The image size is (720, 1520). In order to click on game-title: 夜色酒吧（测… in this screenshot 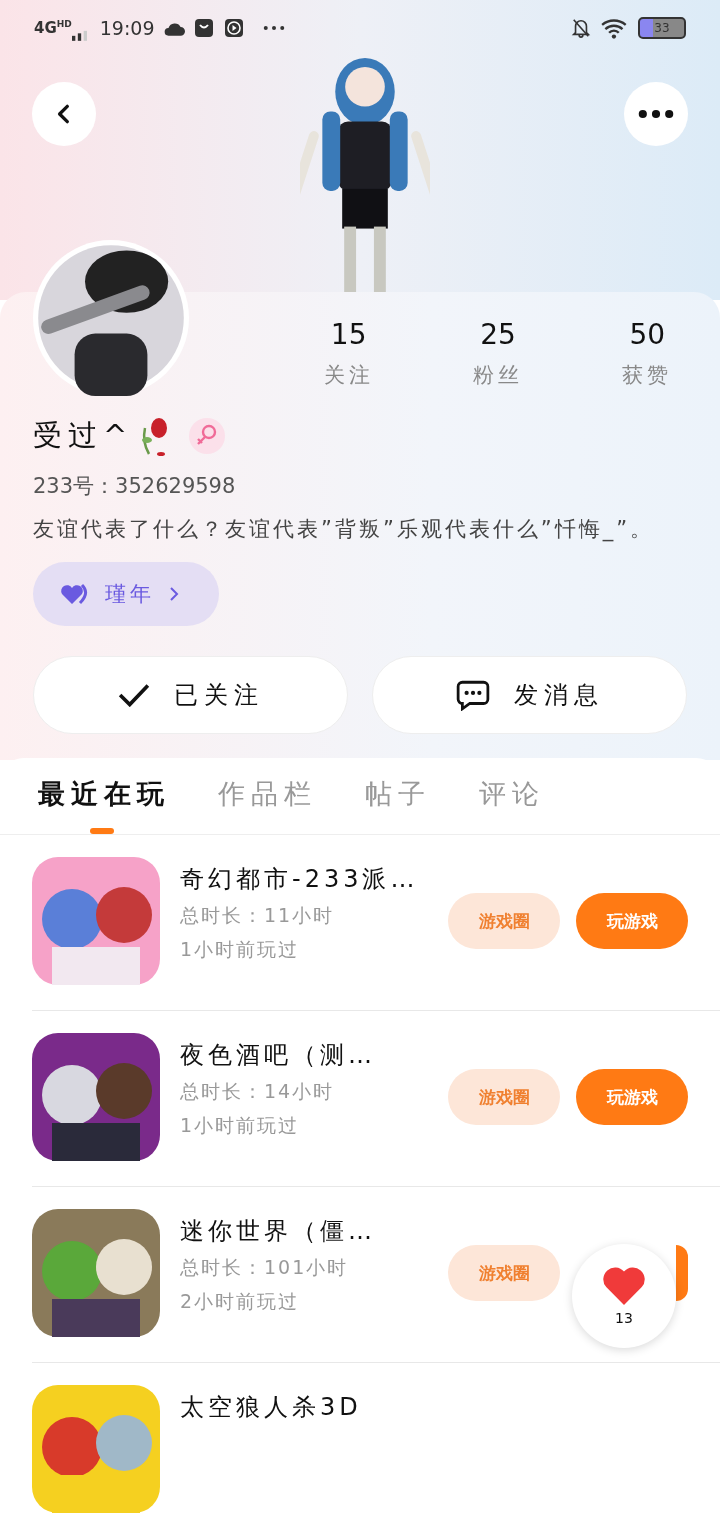, I will do `click(278, 1055)`.